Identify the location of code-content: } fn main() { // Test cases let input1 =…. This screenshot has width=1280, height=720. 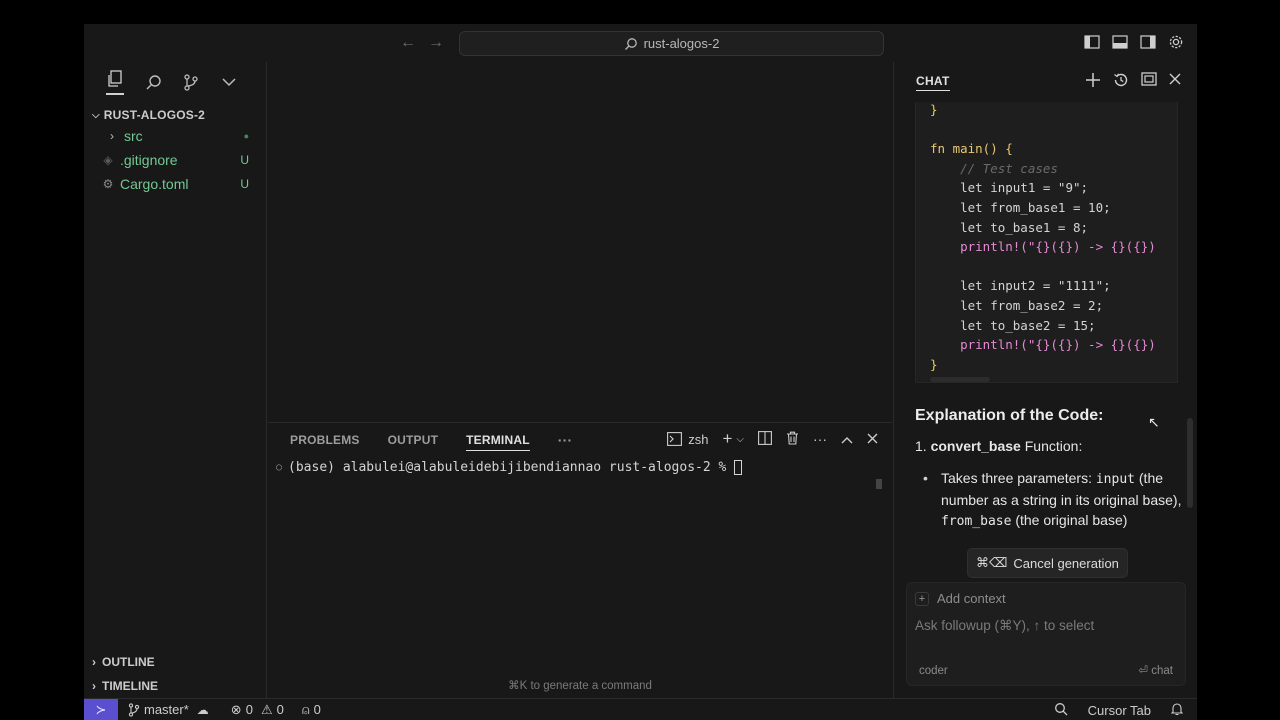
(1036, 238).